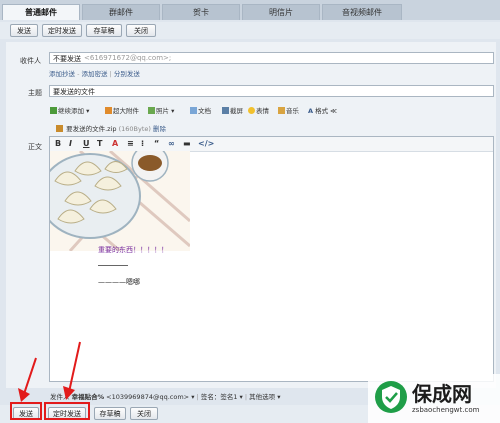  What do you see at coordinates (206, 143) in the screenshot?
I see `html-source-button: </>` at bounding box center [206, 143].